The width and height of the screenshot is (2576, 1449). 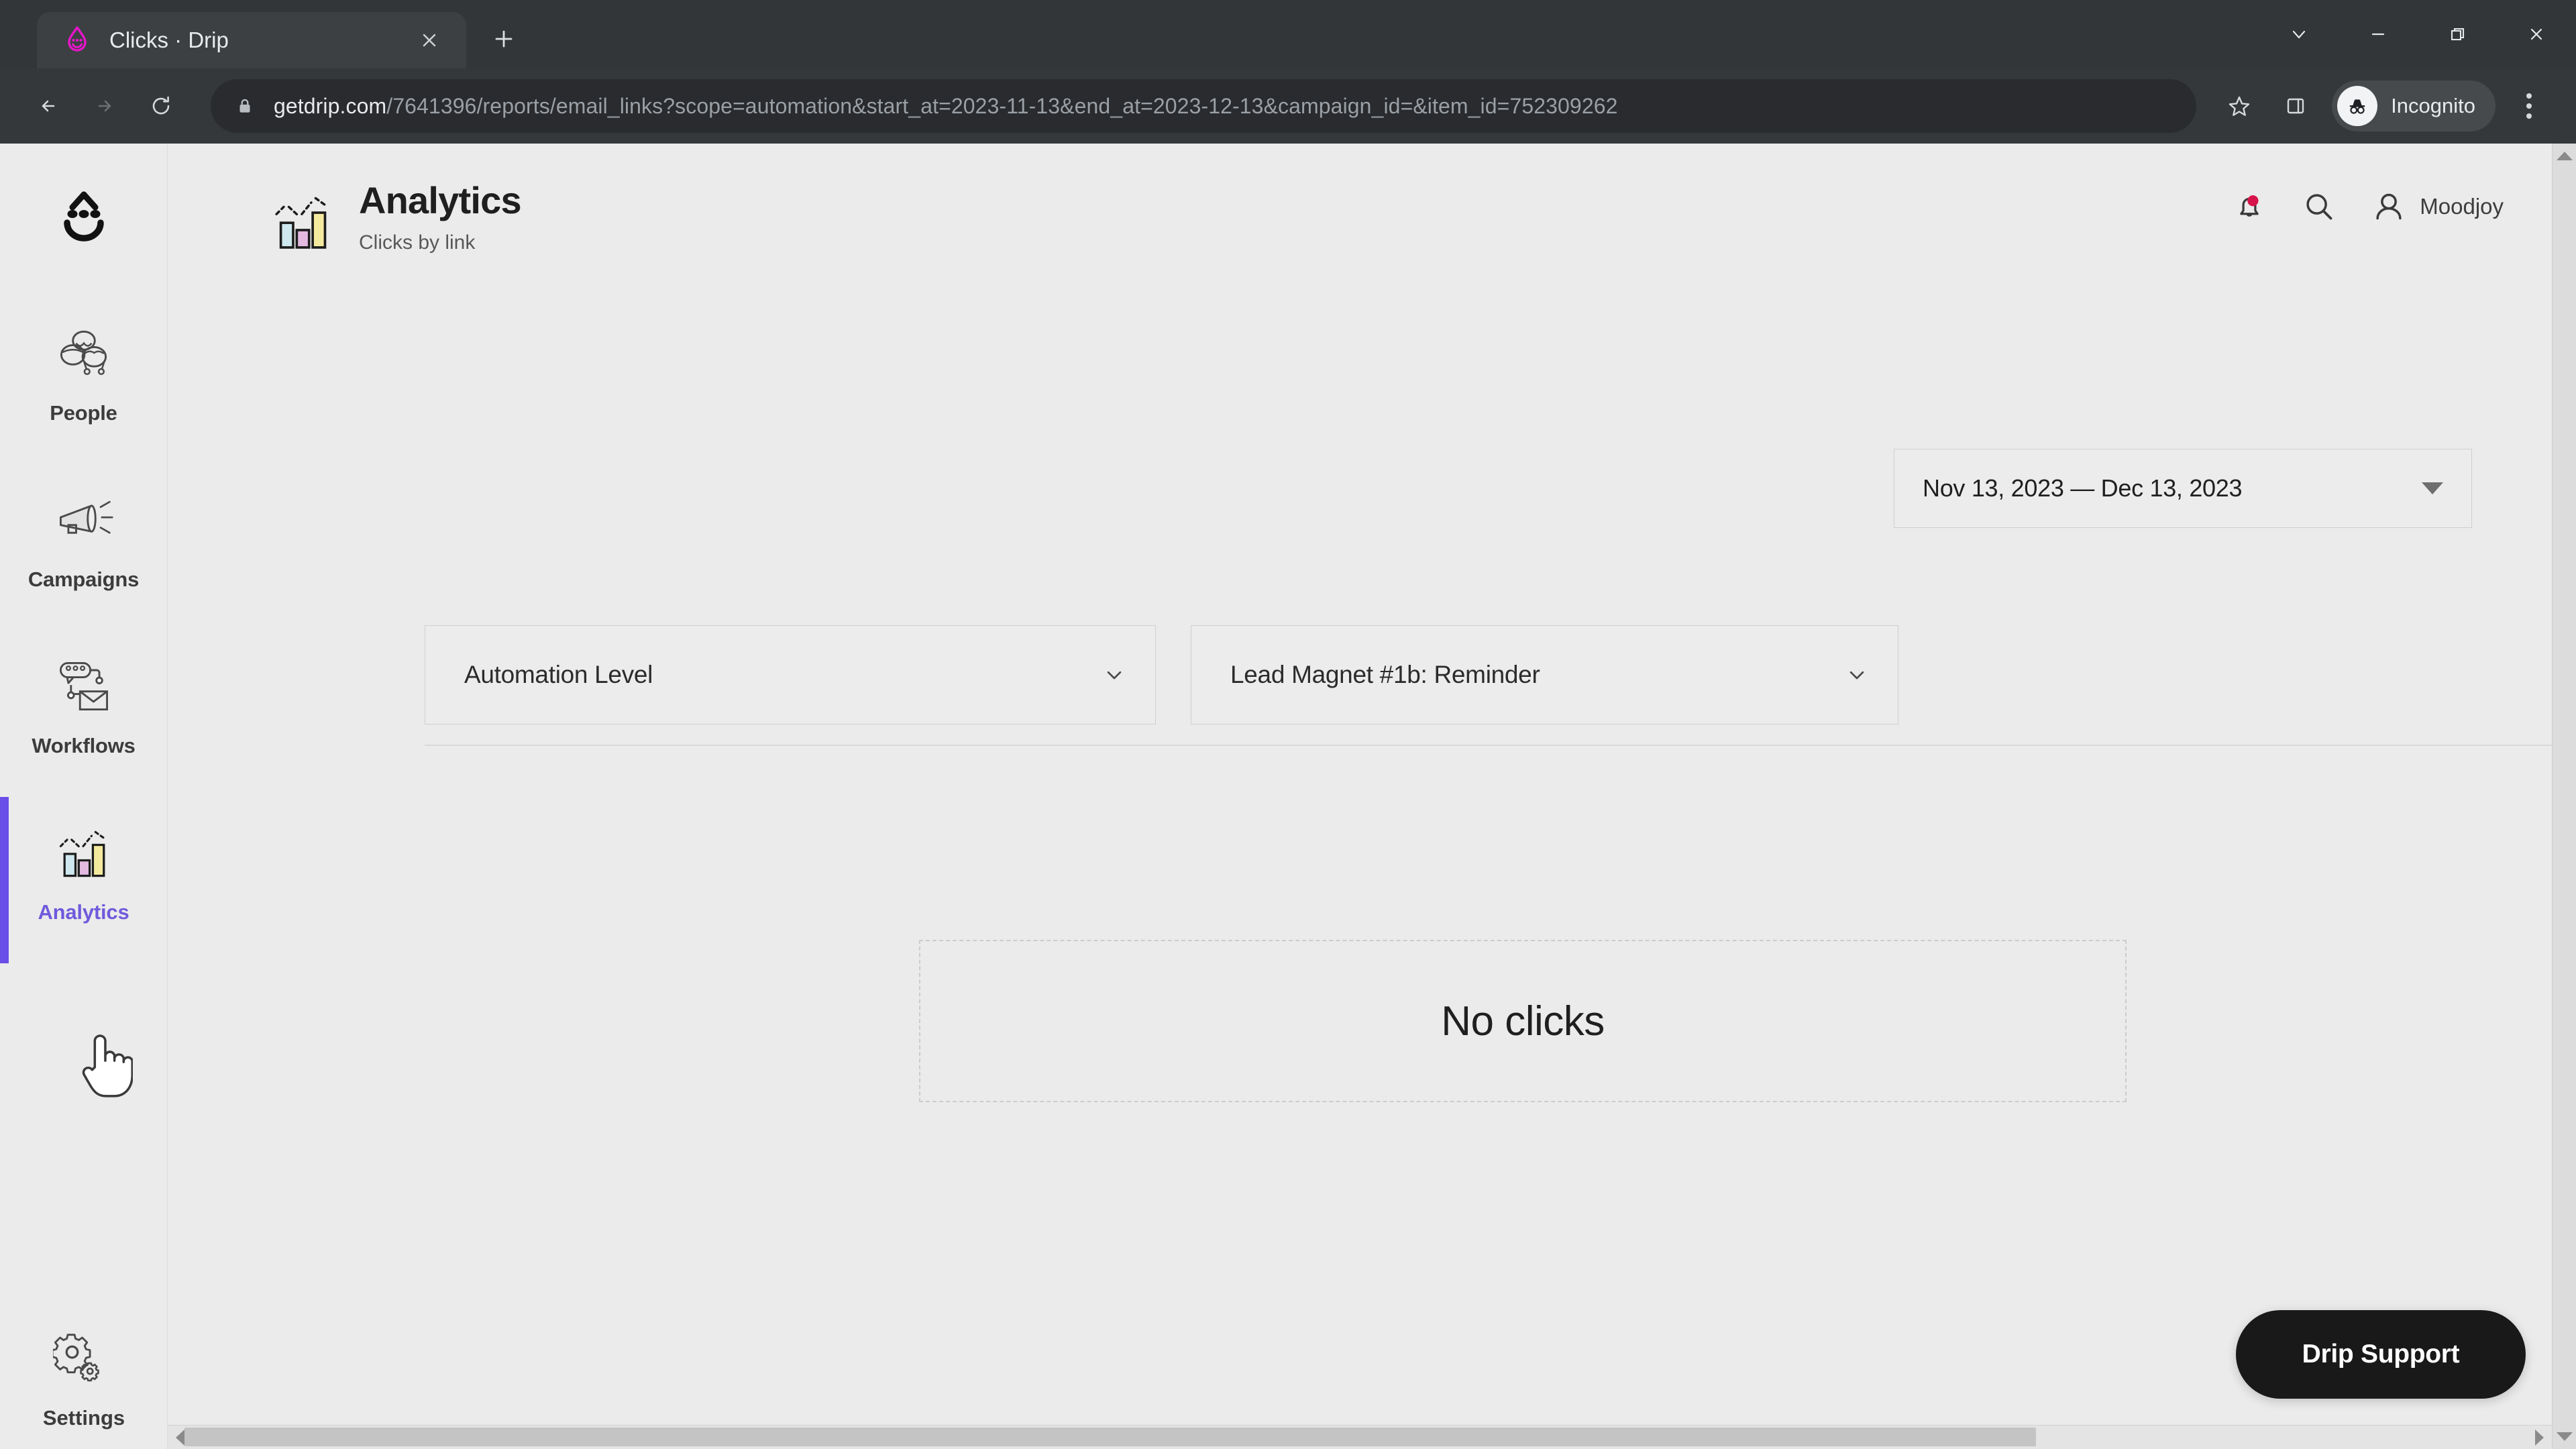 I want to click on page-header-text: Analytics Clicks by link, so click(x=440, y=216).